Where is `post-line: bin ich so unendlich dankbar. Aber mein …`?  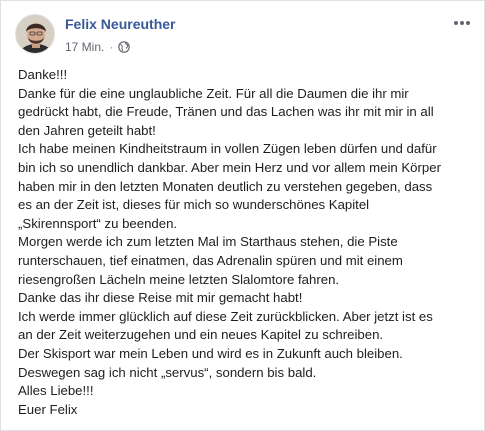 post-line: bin ich so unendlich dankbar. Aber mein … is located at coordinates (229, 167).